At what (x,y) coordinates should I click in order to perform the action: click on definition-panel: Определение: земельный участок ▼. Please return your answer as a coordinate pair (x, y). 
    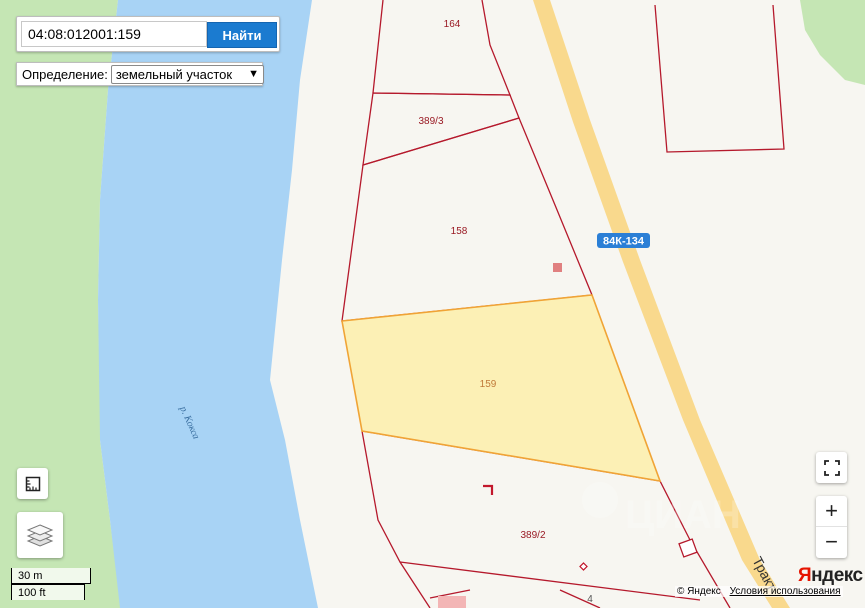
    Looking at the image, I should click on (140, 74).